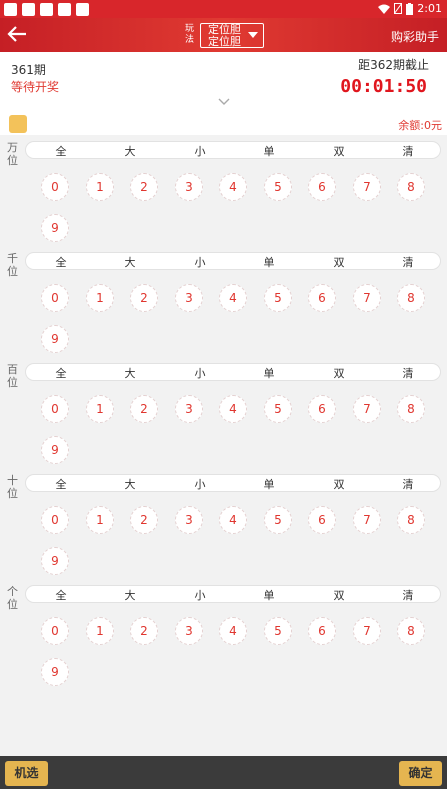 This screenshot has height=789, width=447. Describe the element at coordinates (415, 36) in the screenshot. I see `purchase-helper-button: 购彩助手` at that location.